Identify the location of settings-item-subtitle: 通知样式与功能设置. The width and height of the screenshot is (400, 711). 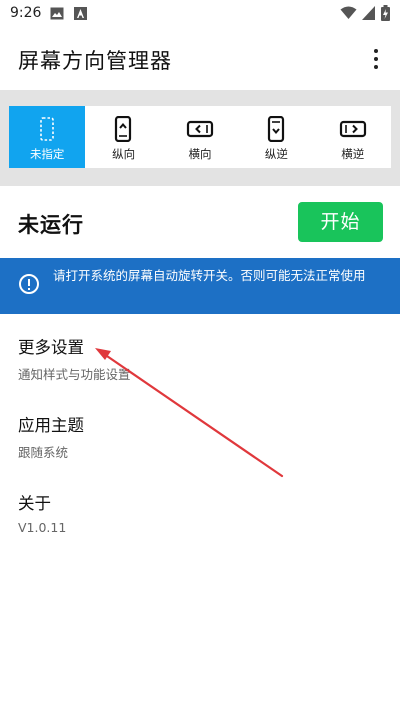
(74, 374).